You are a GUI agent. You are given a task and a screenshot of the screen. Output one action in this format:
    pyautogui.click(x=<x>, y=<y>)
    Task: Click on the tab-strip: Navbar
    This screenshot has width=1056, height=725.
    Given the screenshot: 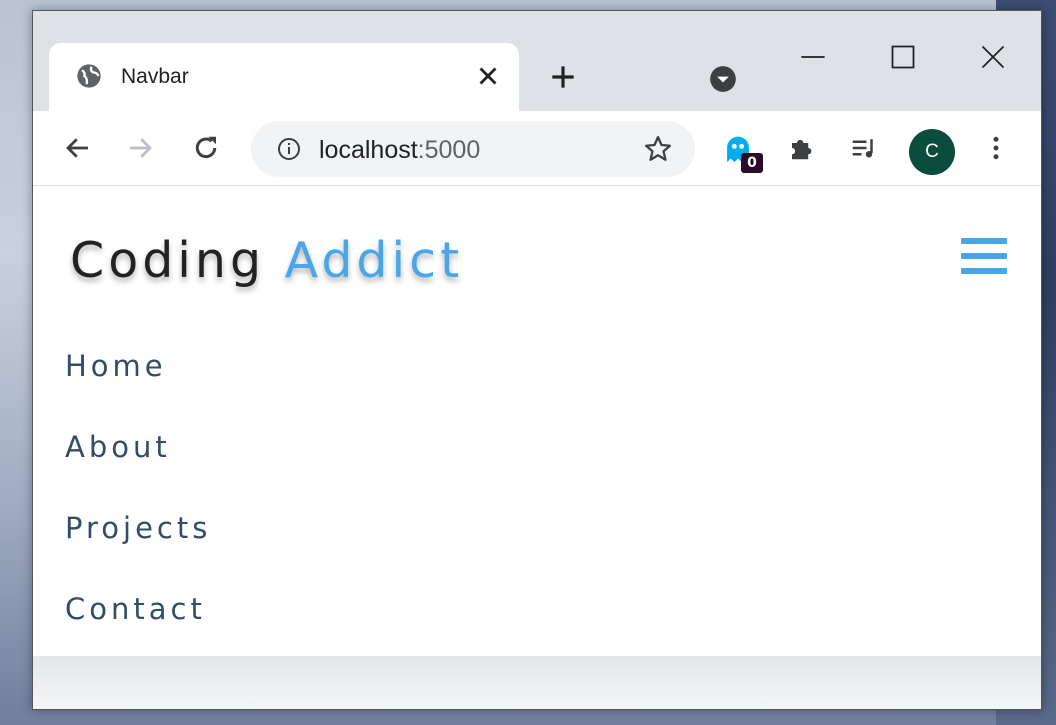 What is the action you would take?
    pyautogui.click(x=537, y=61)
    